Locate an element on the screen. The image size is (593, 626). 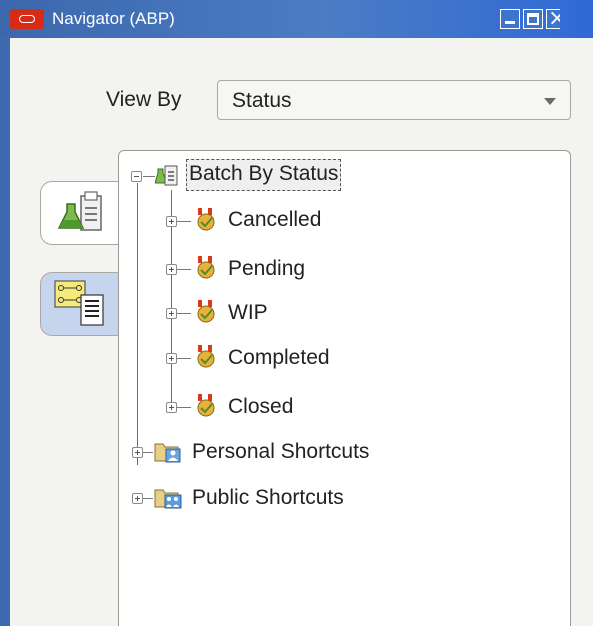
tree-node-closed: Closed is located at coordinates (260, 407).